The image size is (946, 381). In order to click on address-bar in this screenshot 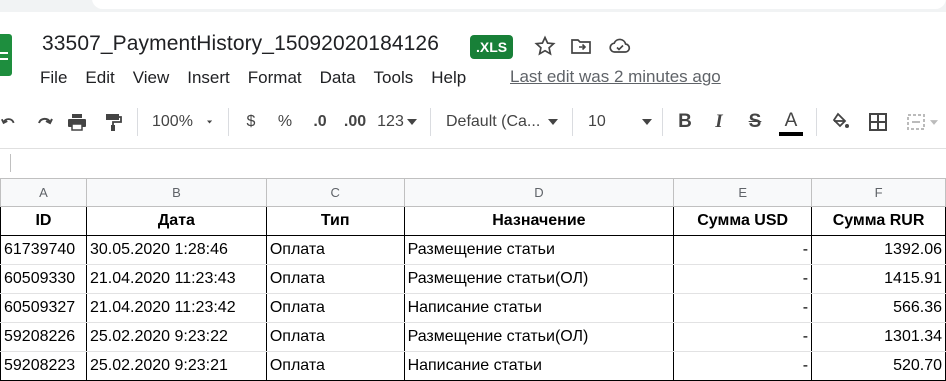, I will do `click(519, 4)`.